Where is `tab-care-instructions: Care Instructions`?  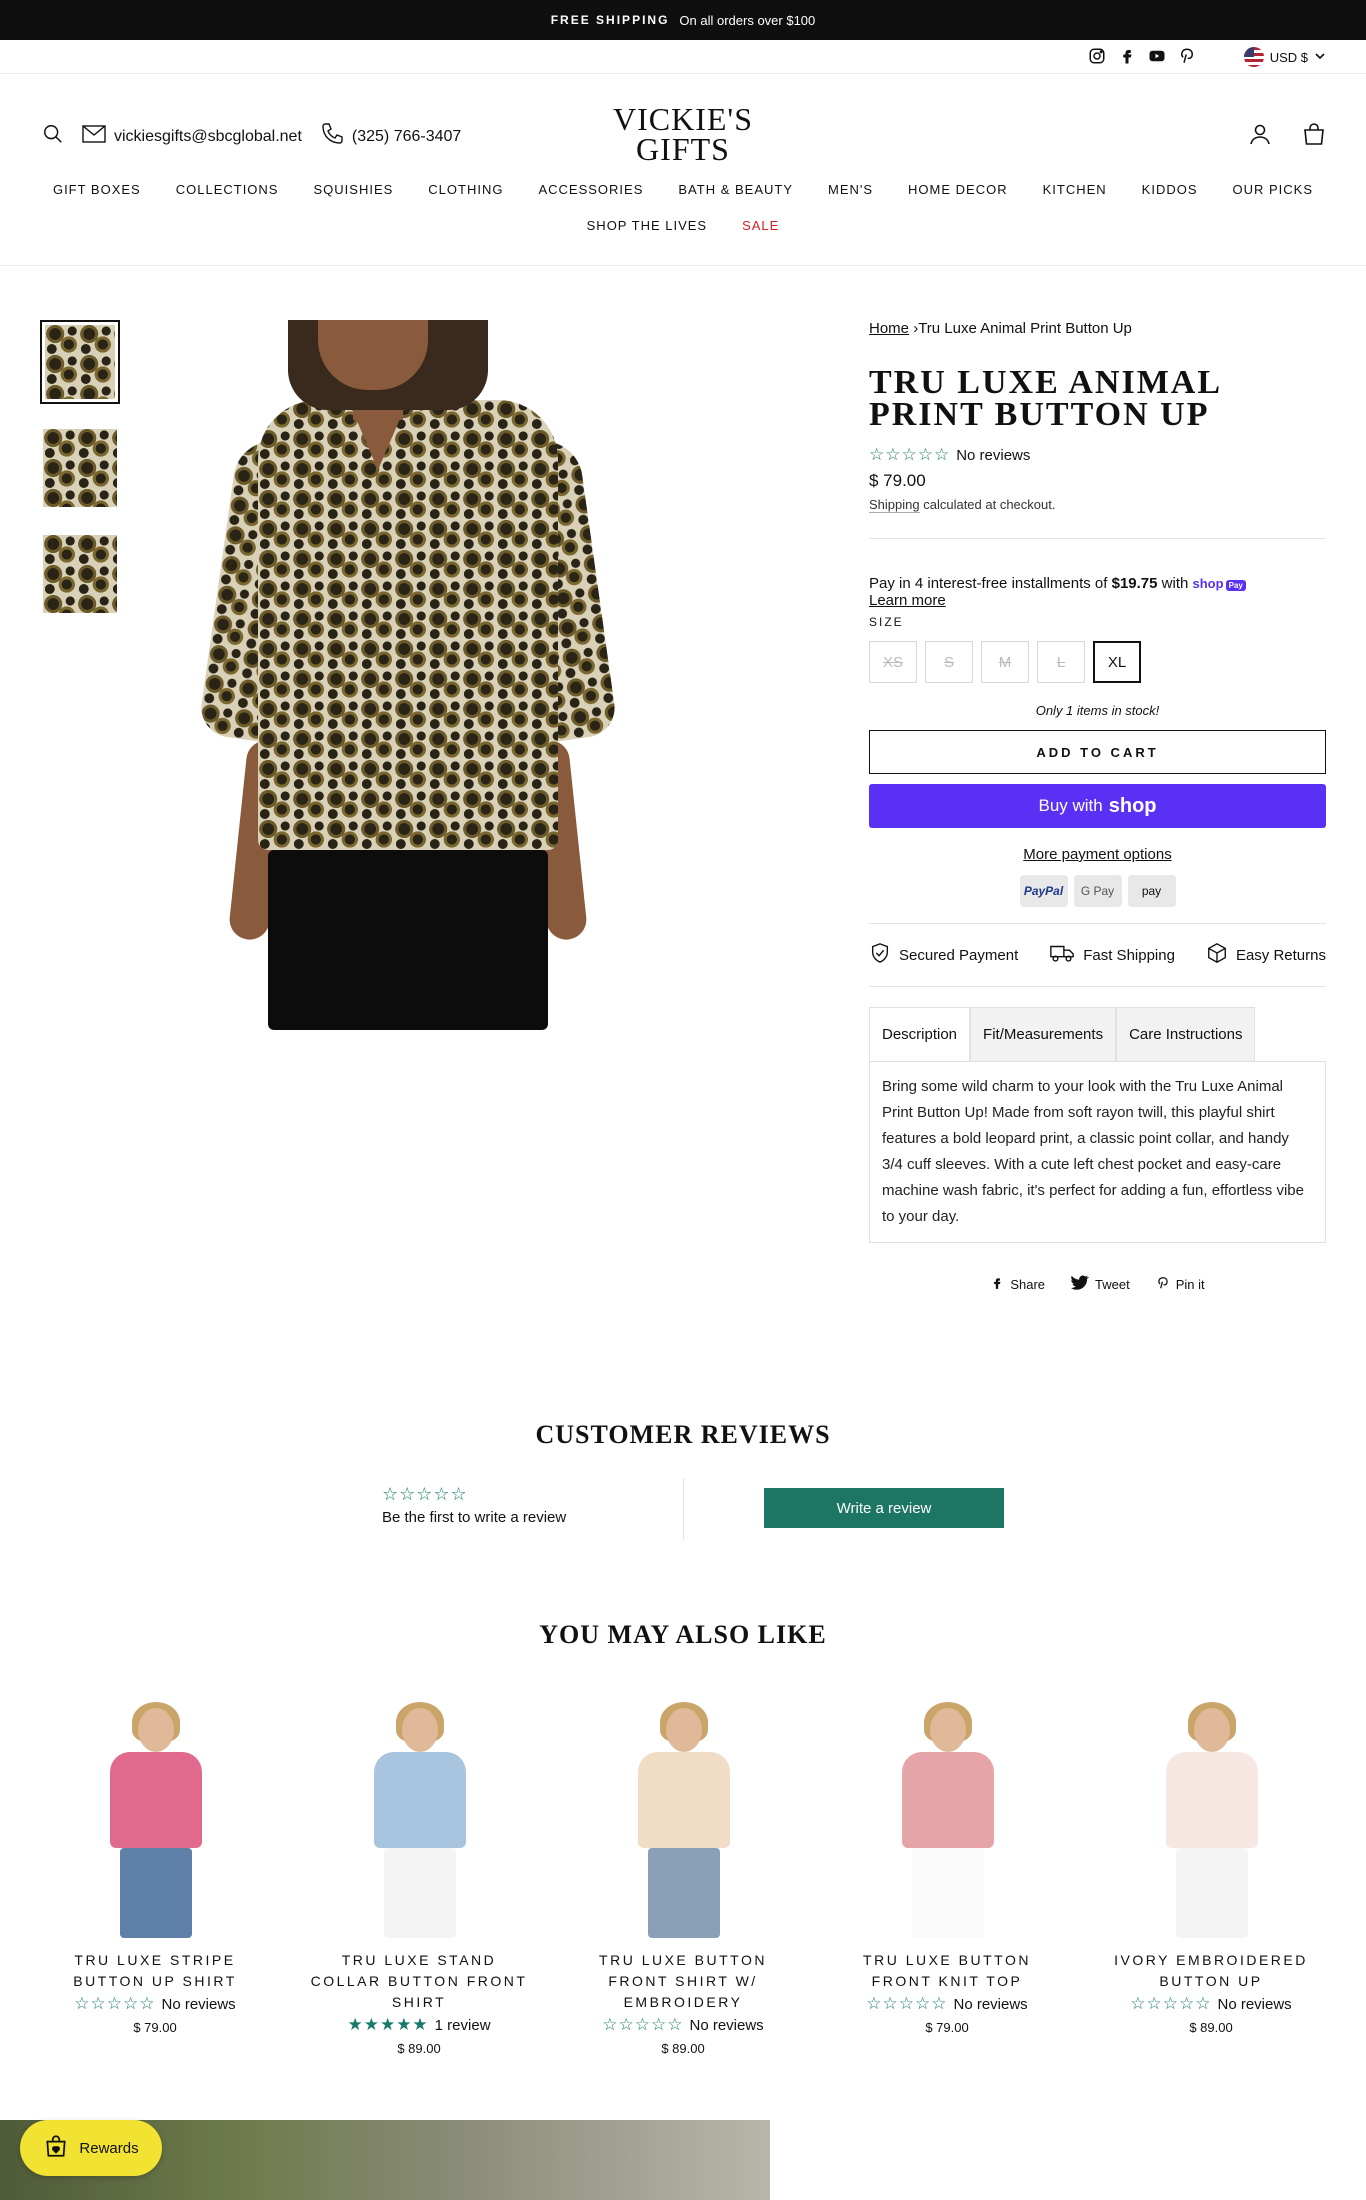
tab-care-instructions: Care Instructions is located at coordinates (1186, 1034).